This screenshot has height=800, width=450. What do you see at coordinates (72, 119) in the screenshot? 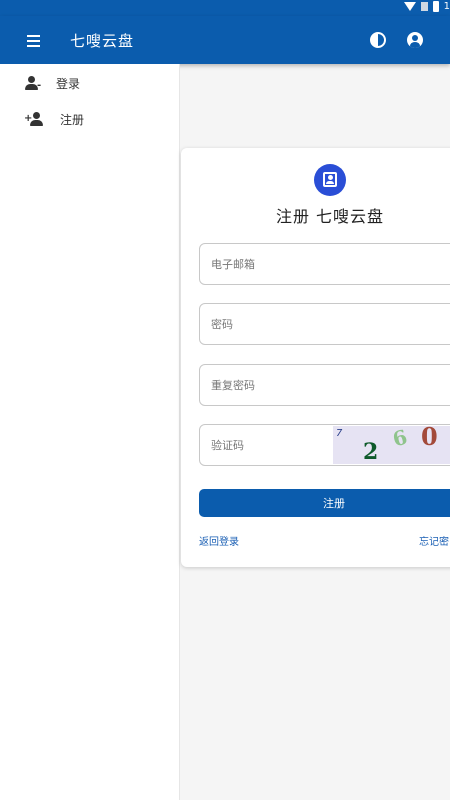
I see `drawer-item-label: 注册` at bounding box center [72, 119].